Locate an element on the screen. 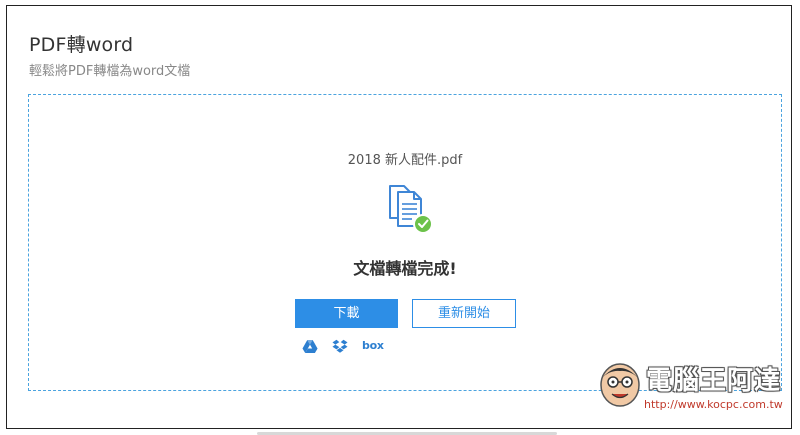  restart-button: 重新開始 is located at coordinates (464, 313).